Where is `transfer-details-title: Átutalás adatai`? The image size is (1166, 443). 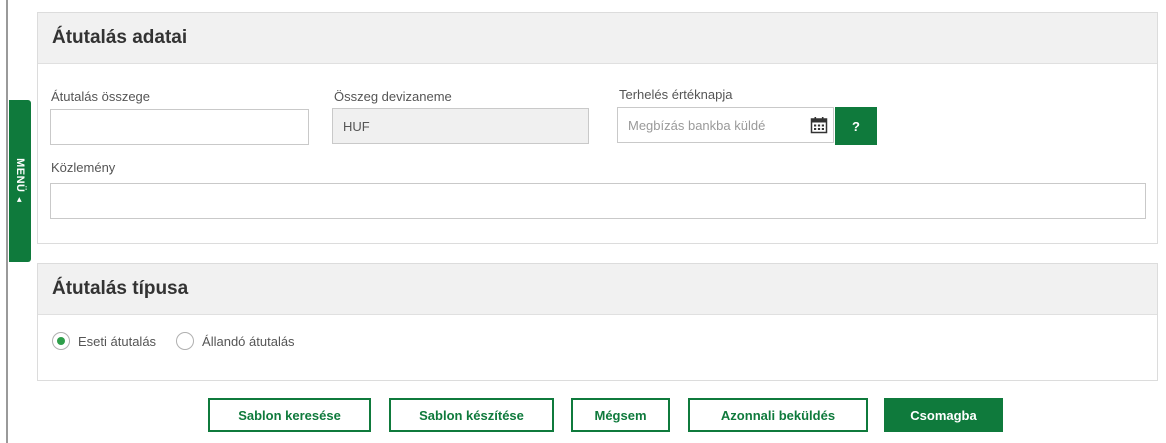
transfer-details-title: Átutalás adatai is located at coordinates (120, 37).